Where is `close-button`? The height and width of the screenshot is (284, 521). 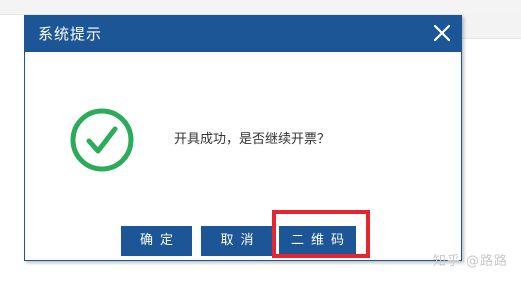
close-button is located at coordinates (442, 33).